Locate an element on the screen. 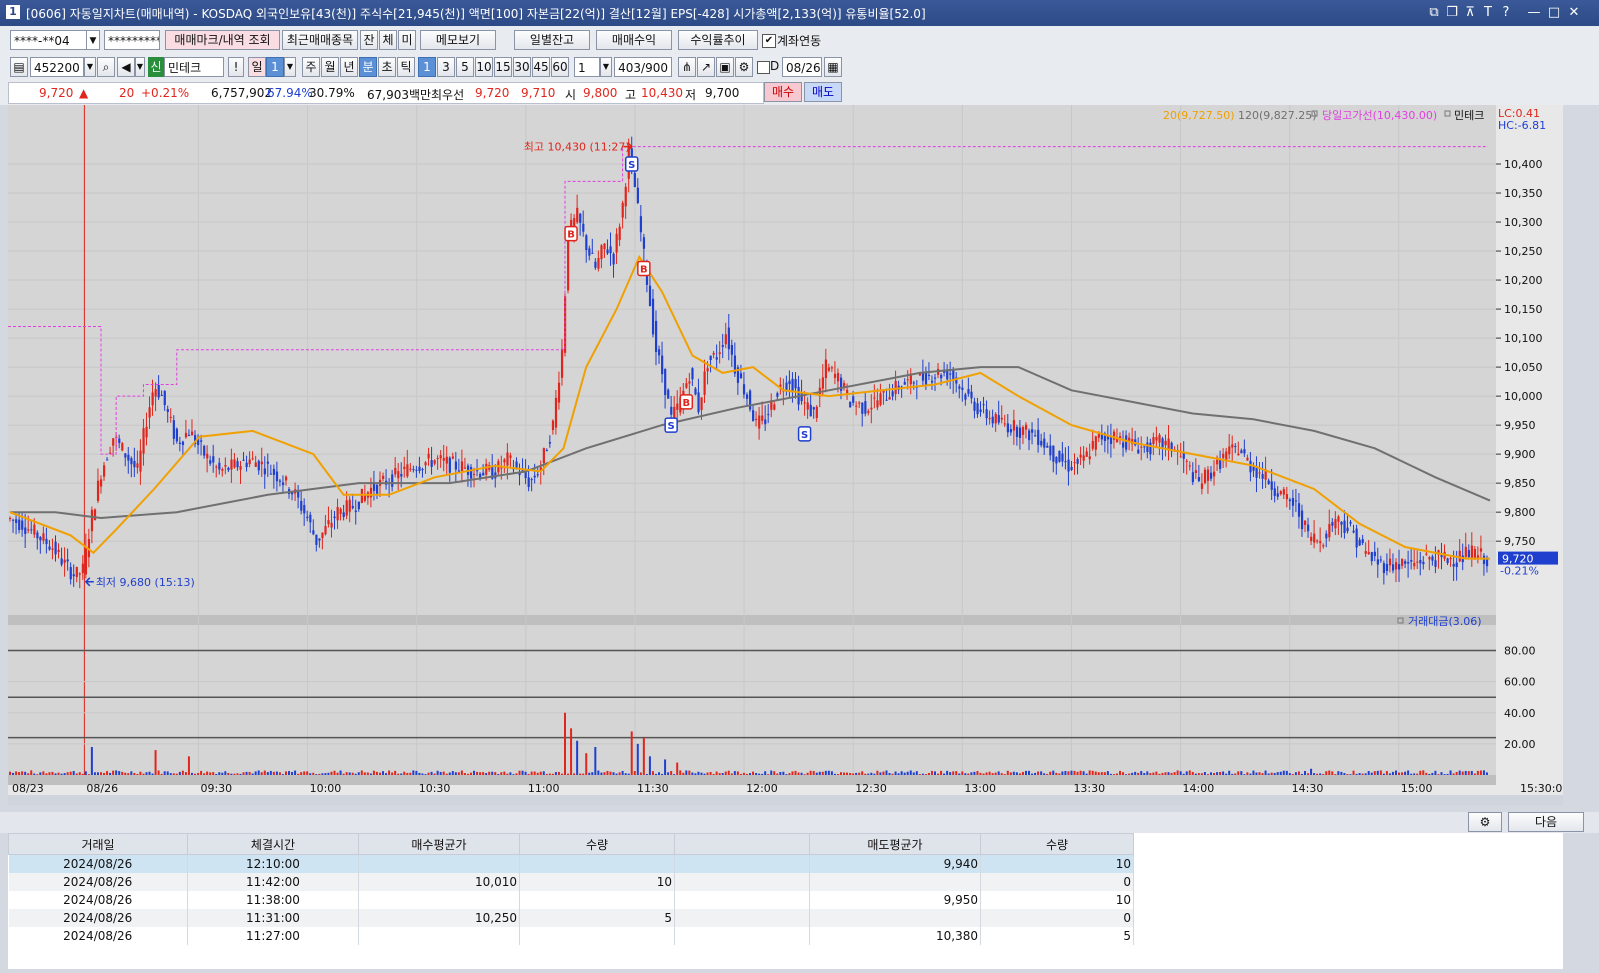  column-header: 매수평균가 is located at coordinates (439, 844).